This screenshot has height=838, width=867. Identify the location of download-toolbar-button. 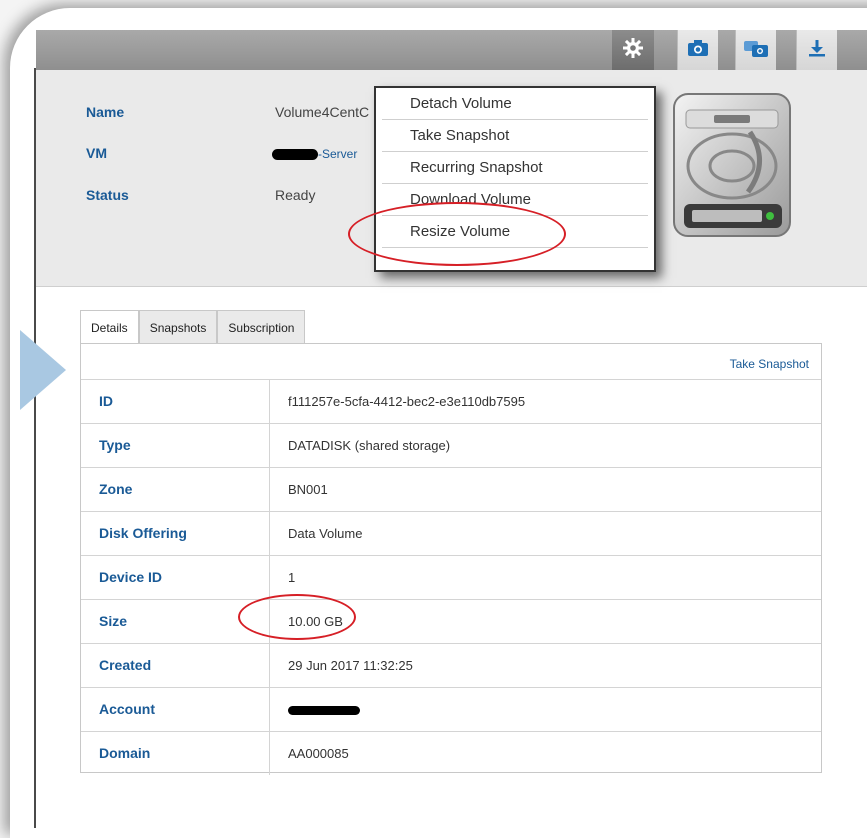
(816, 50).